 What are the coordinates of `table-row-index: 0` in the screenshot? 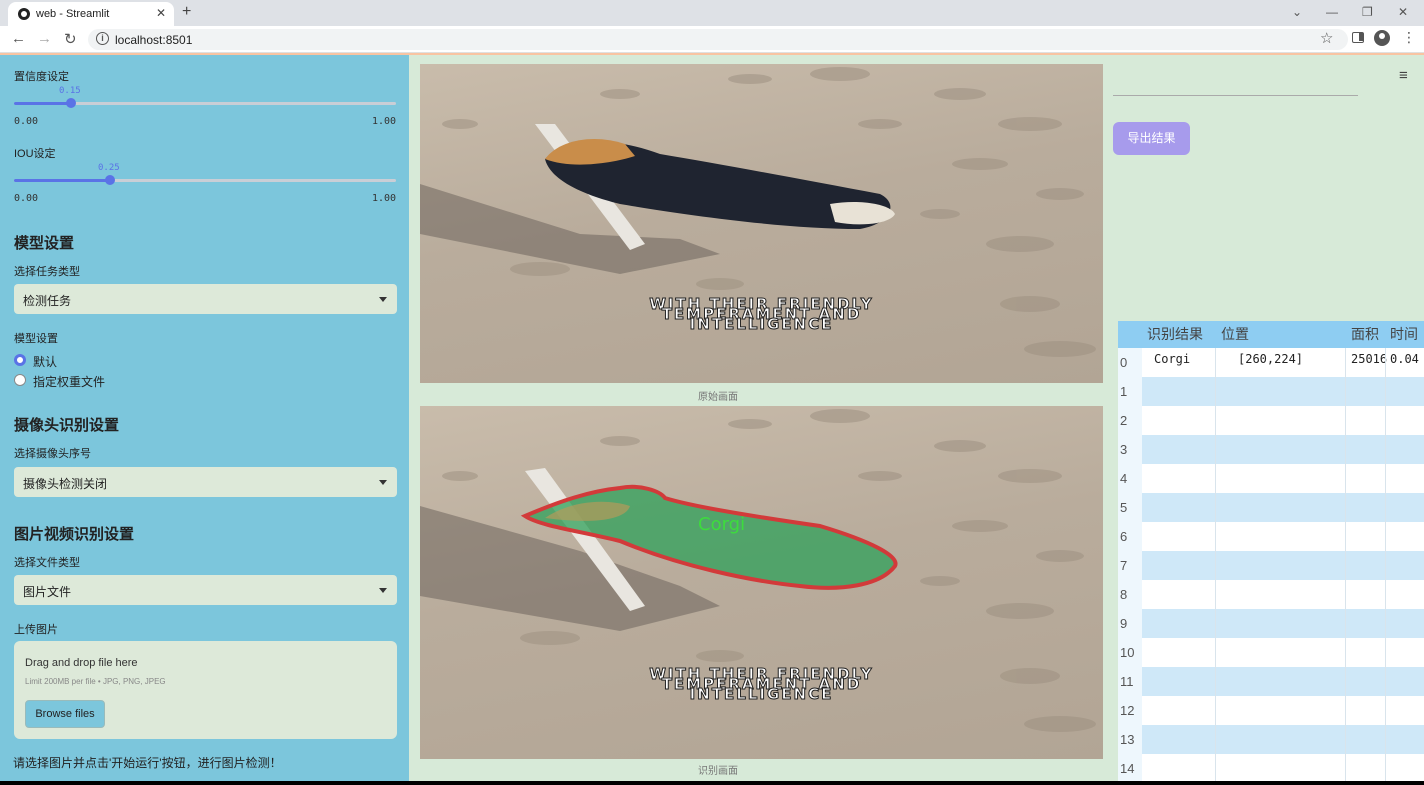 It's located at (1130, 362).